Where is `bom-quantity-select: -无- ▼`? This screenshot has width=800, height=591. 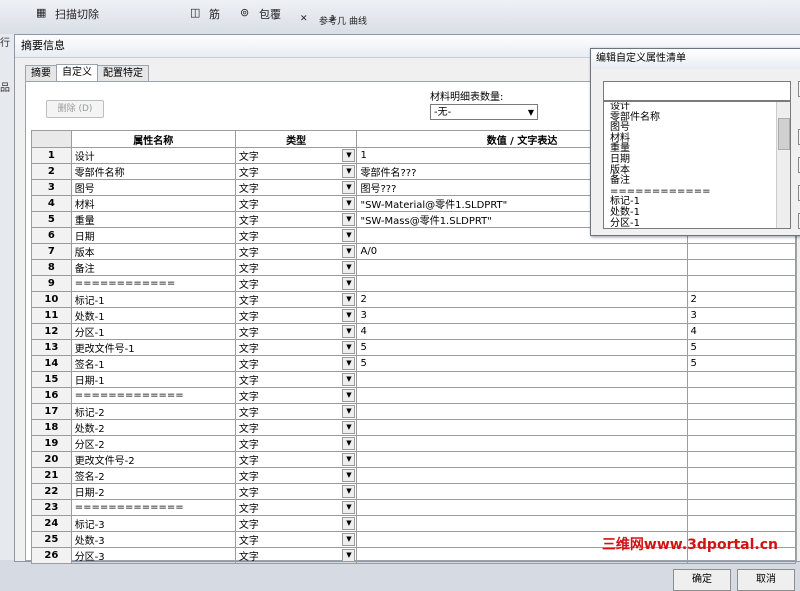 bom-quantity-select: -无- ▼ is located at coordinates (484, 112).